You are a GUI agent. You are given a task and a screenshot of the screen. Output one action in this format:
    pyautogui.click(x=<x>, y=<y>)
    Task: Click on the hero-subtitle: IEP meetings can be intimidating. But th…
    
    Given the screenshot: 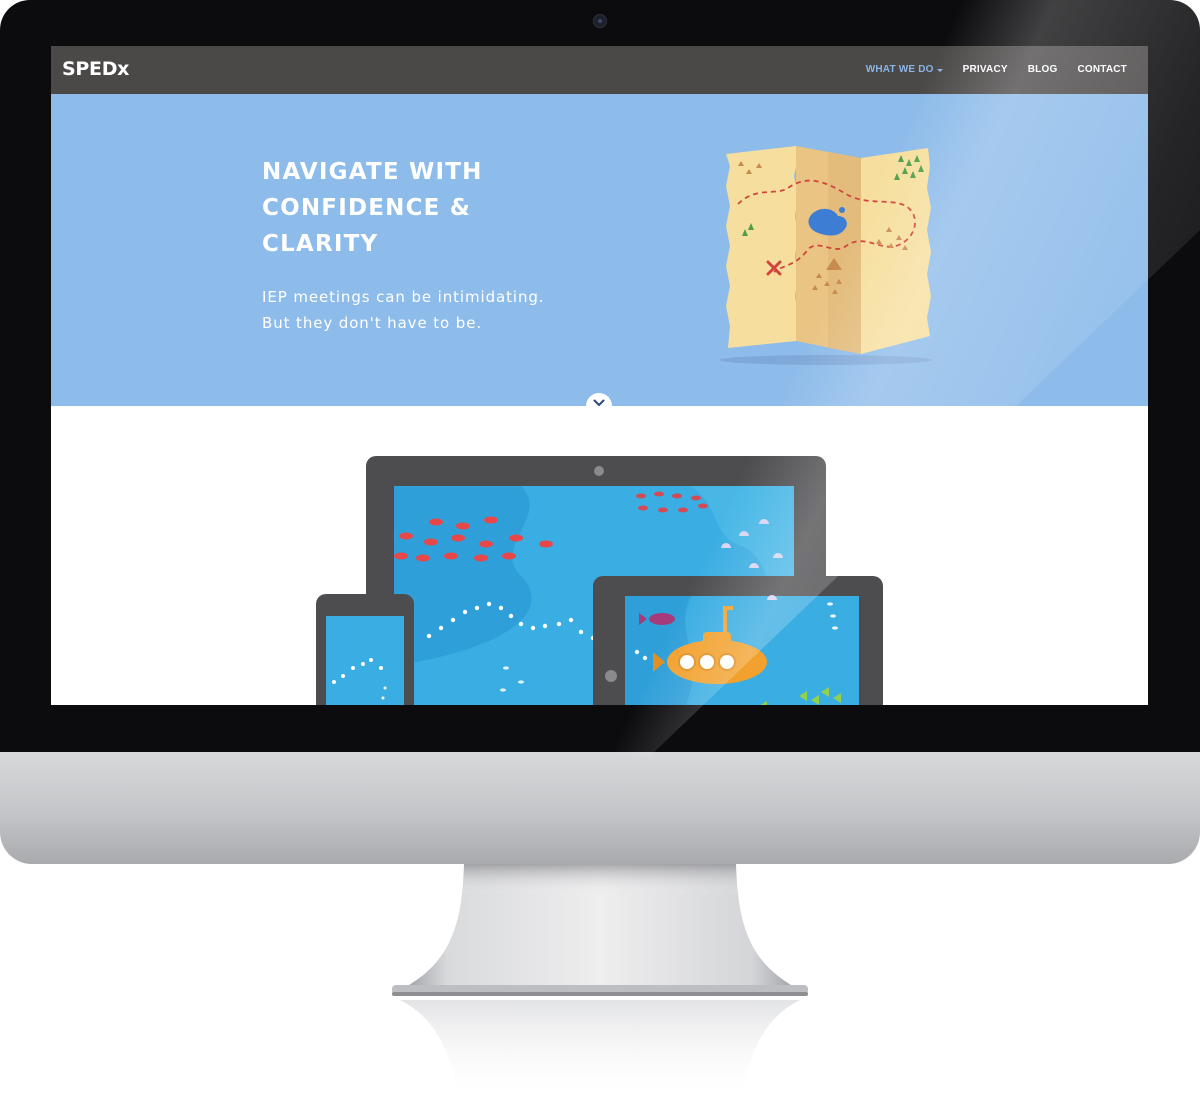 What is the action you would take?
    pyautogui.click(x=442, y=310)
    